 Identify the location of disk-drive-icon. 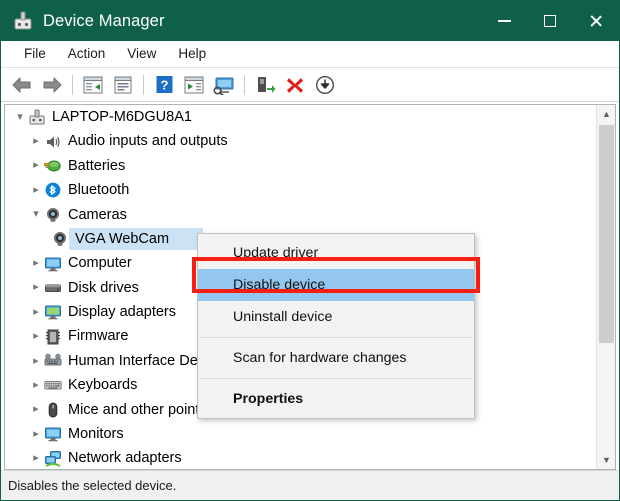
(53, 288).